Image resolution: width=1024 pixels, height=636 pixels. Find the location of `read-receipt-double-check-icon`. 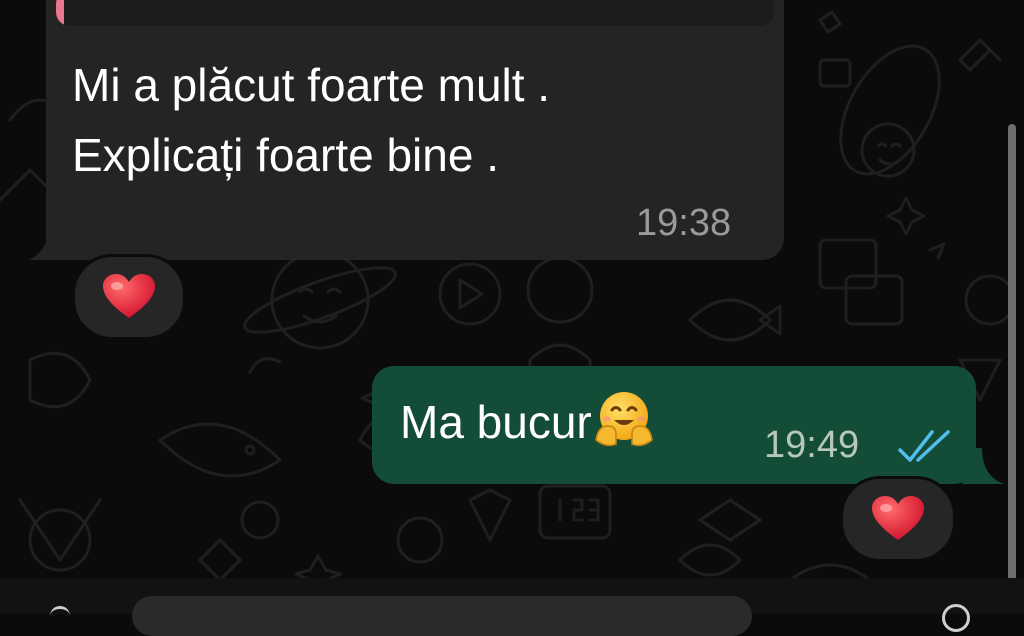

read-receipt-double-check-icon is located at coordinates (924, 446).